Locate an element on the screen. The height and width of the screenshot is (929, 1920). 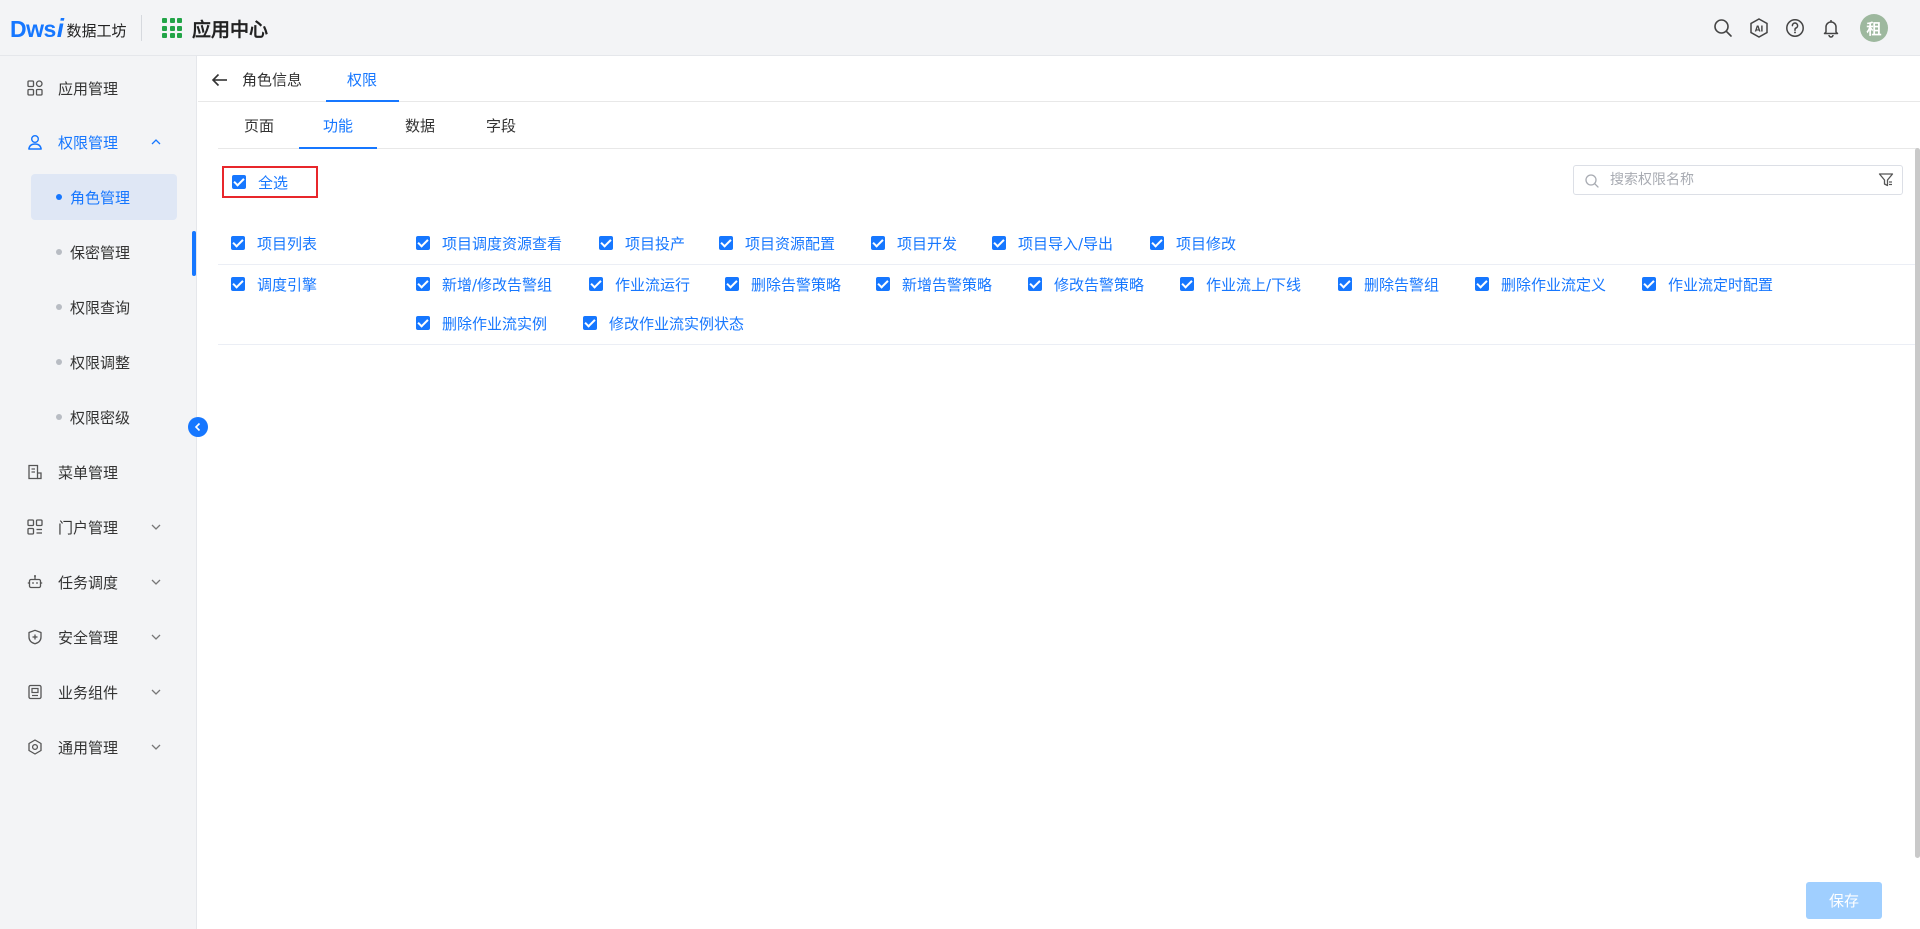
sidebar-item-general-management: 通用管理 is located at coordinates (95, 747).